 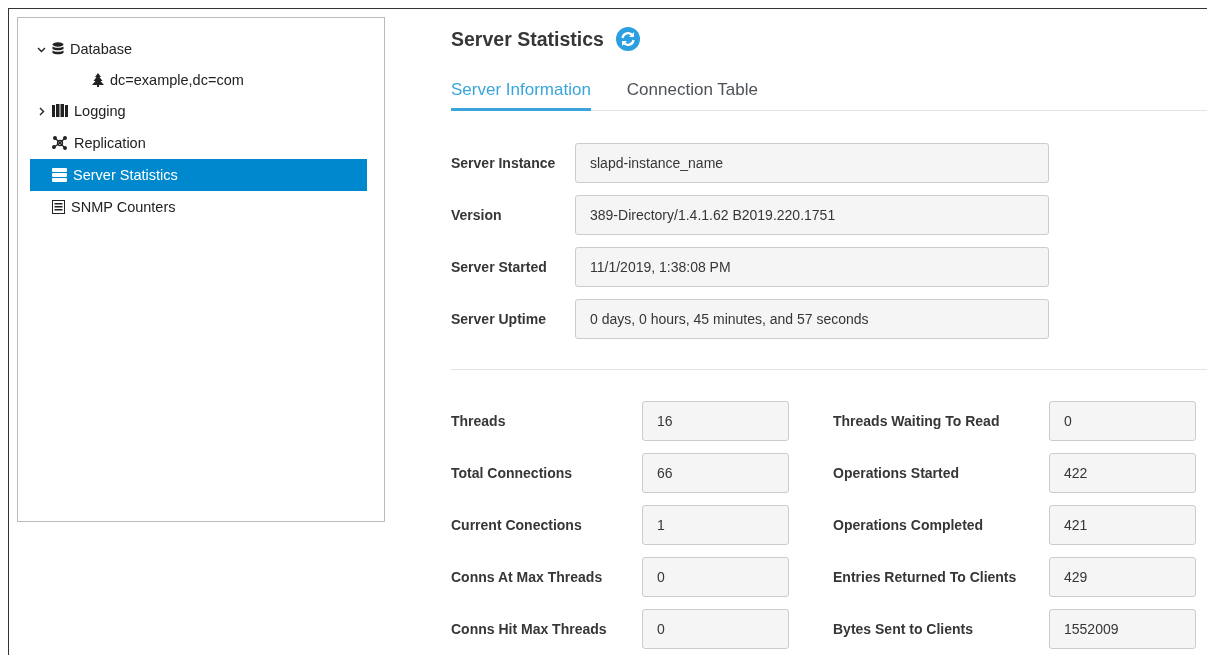 I want to click on field-label: Threads, so click(x=479, y=421).